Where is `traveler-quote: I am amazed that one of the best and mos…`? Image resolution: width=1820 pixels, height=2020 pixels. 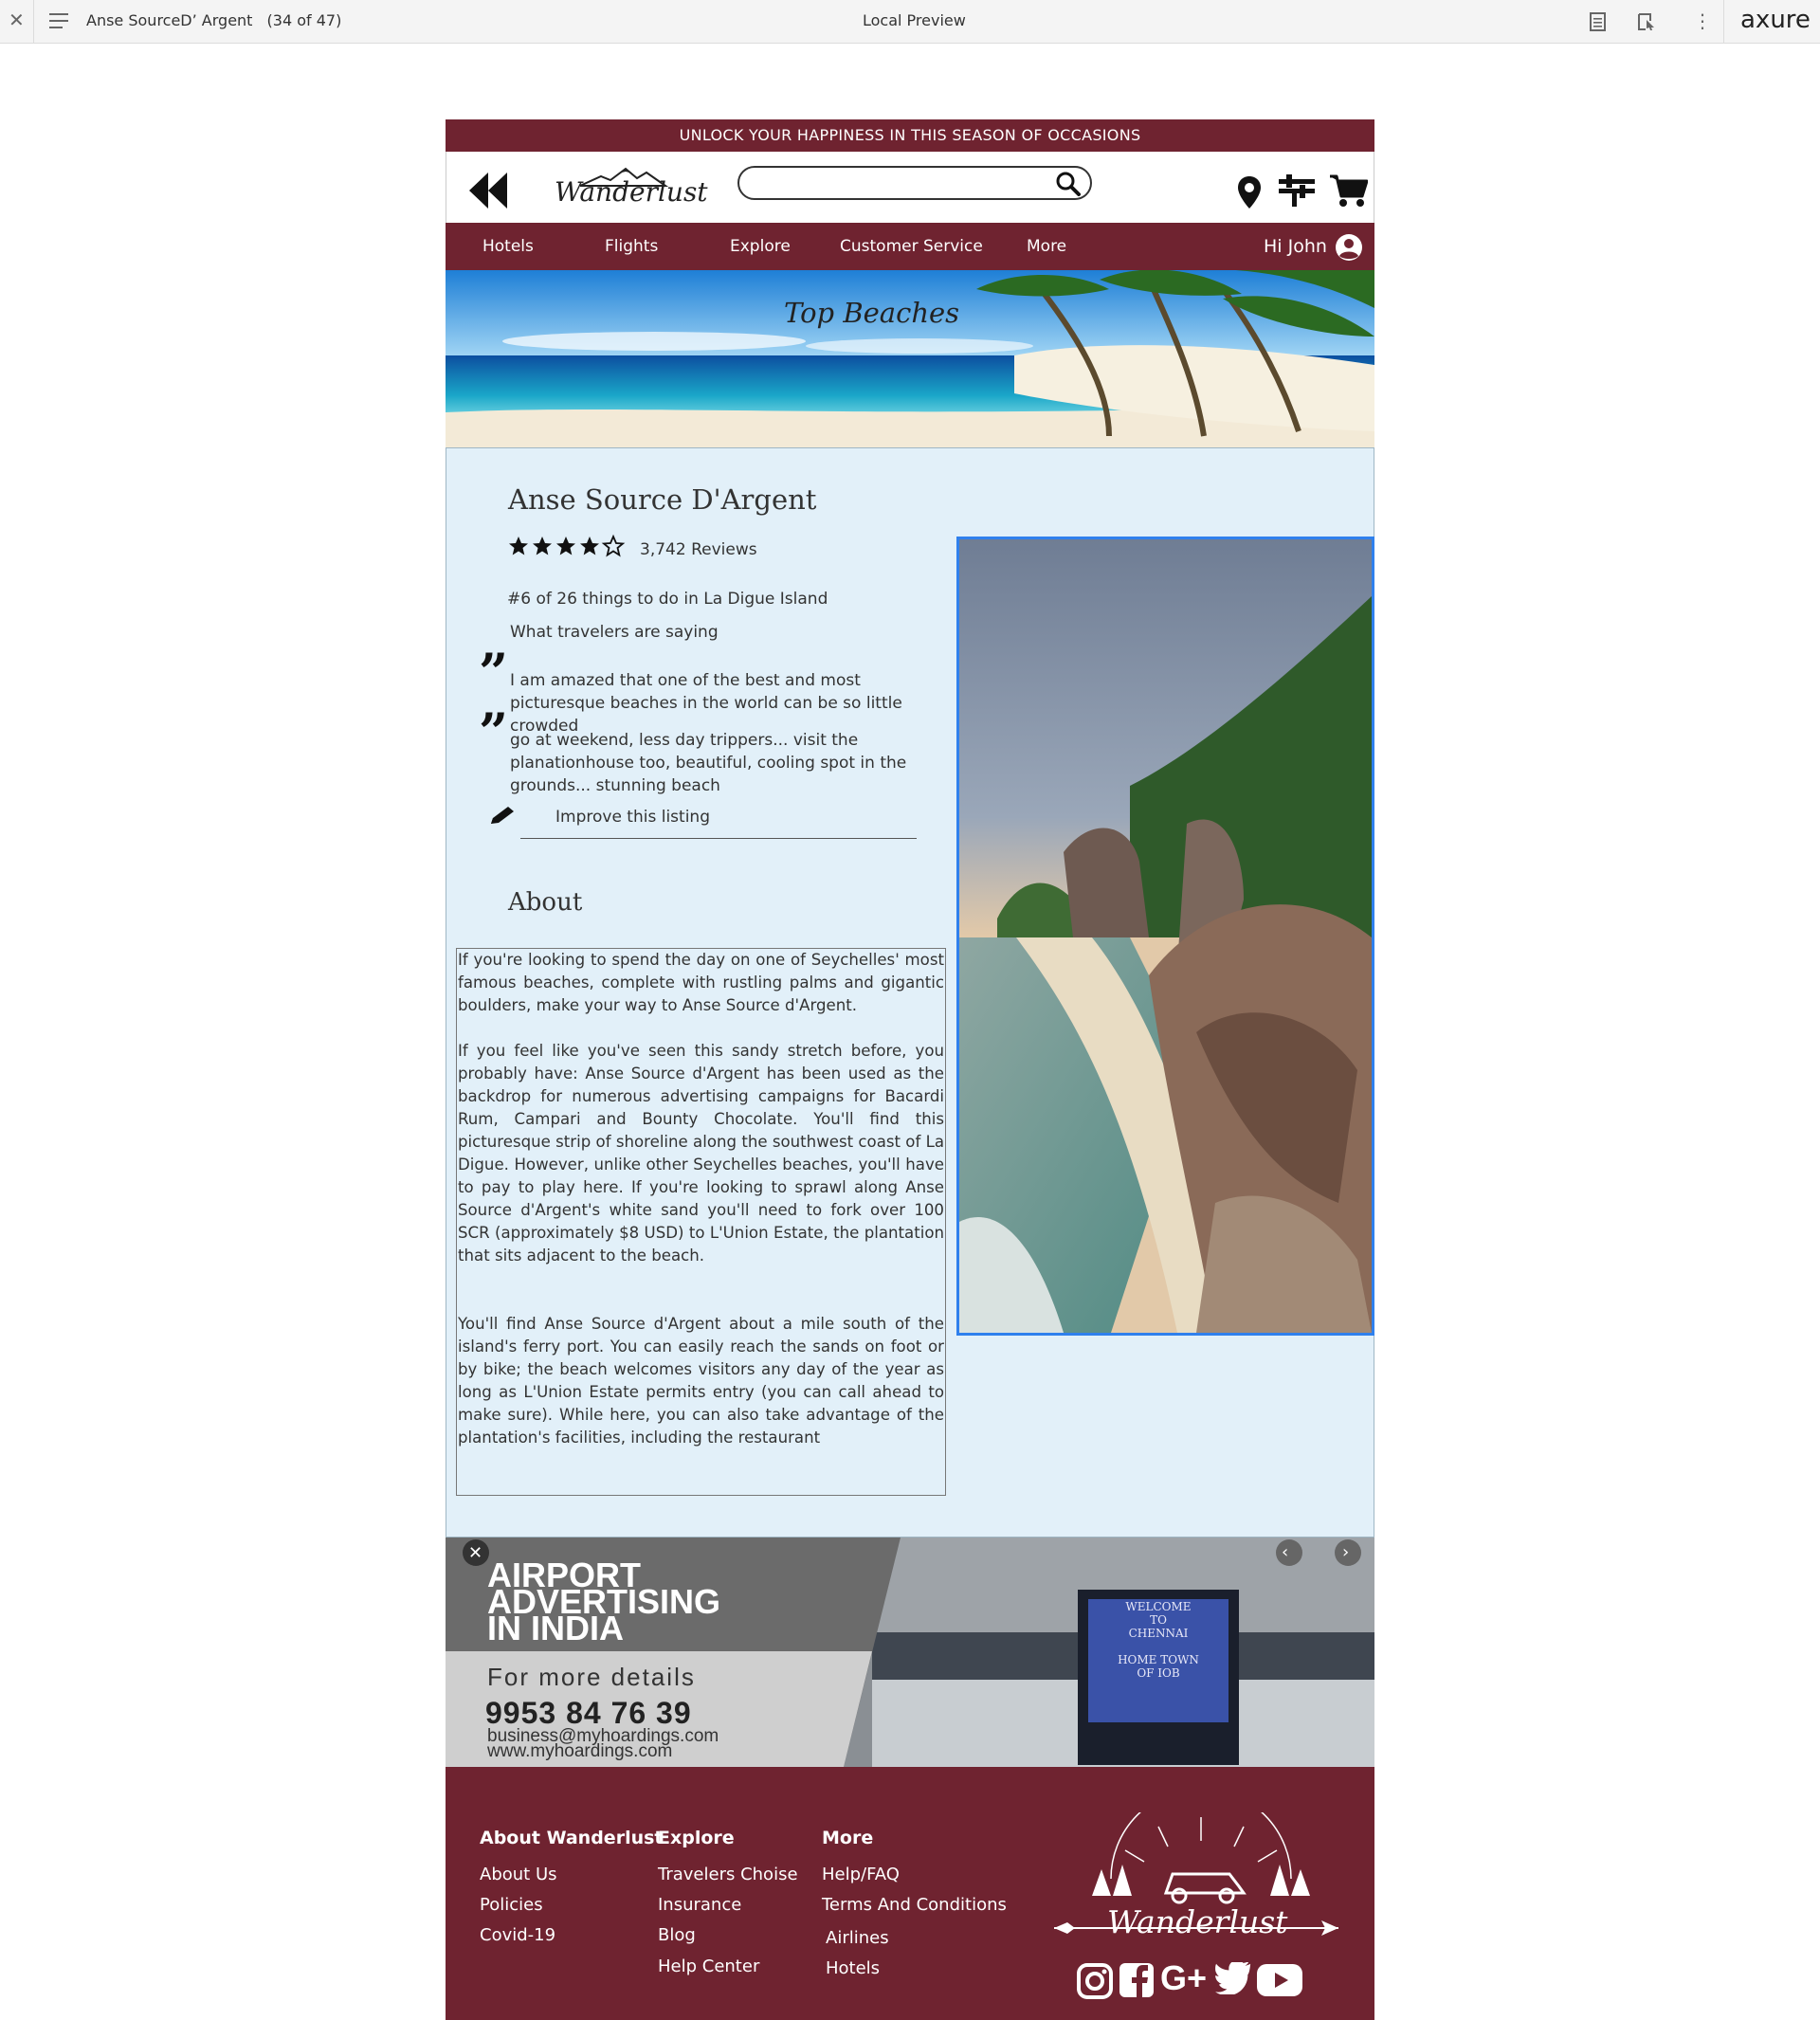 traveler-quote: I am amazed that one of the best and mos… is located at coordinates (706, 704).